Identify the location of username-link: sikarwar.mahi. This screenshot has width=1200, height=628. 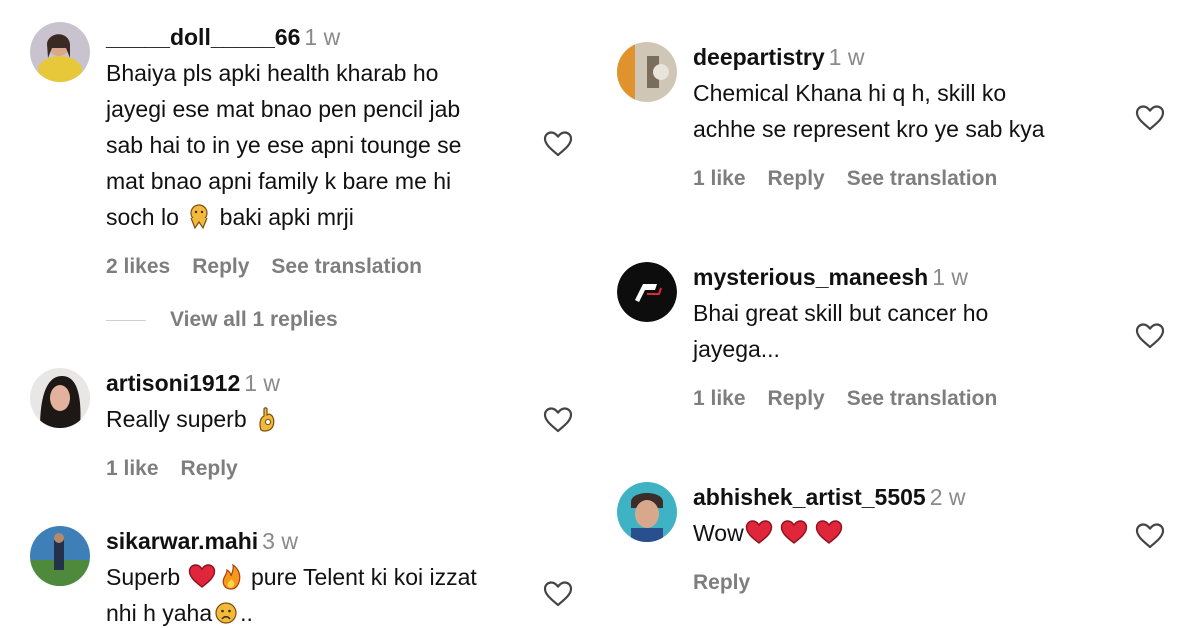
(182, 541).